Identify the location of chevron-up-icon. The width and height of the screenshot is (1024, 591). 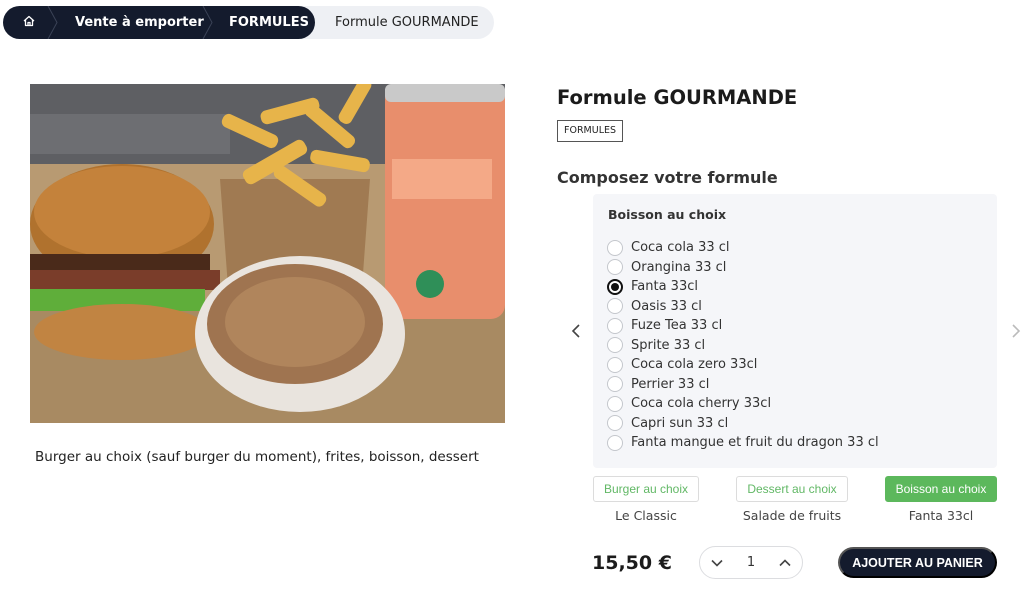
(785, 562).